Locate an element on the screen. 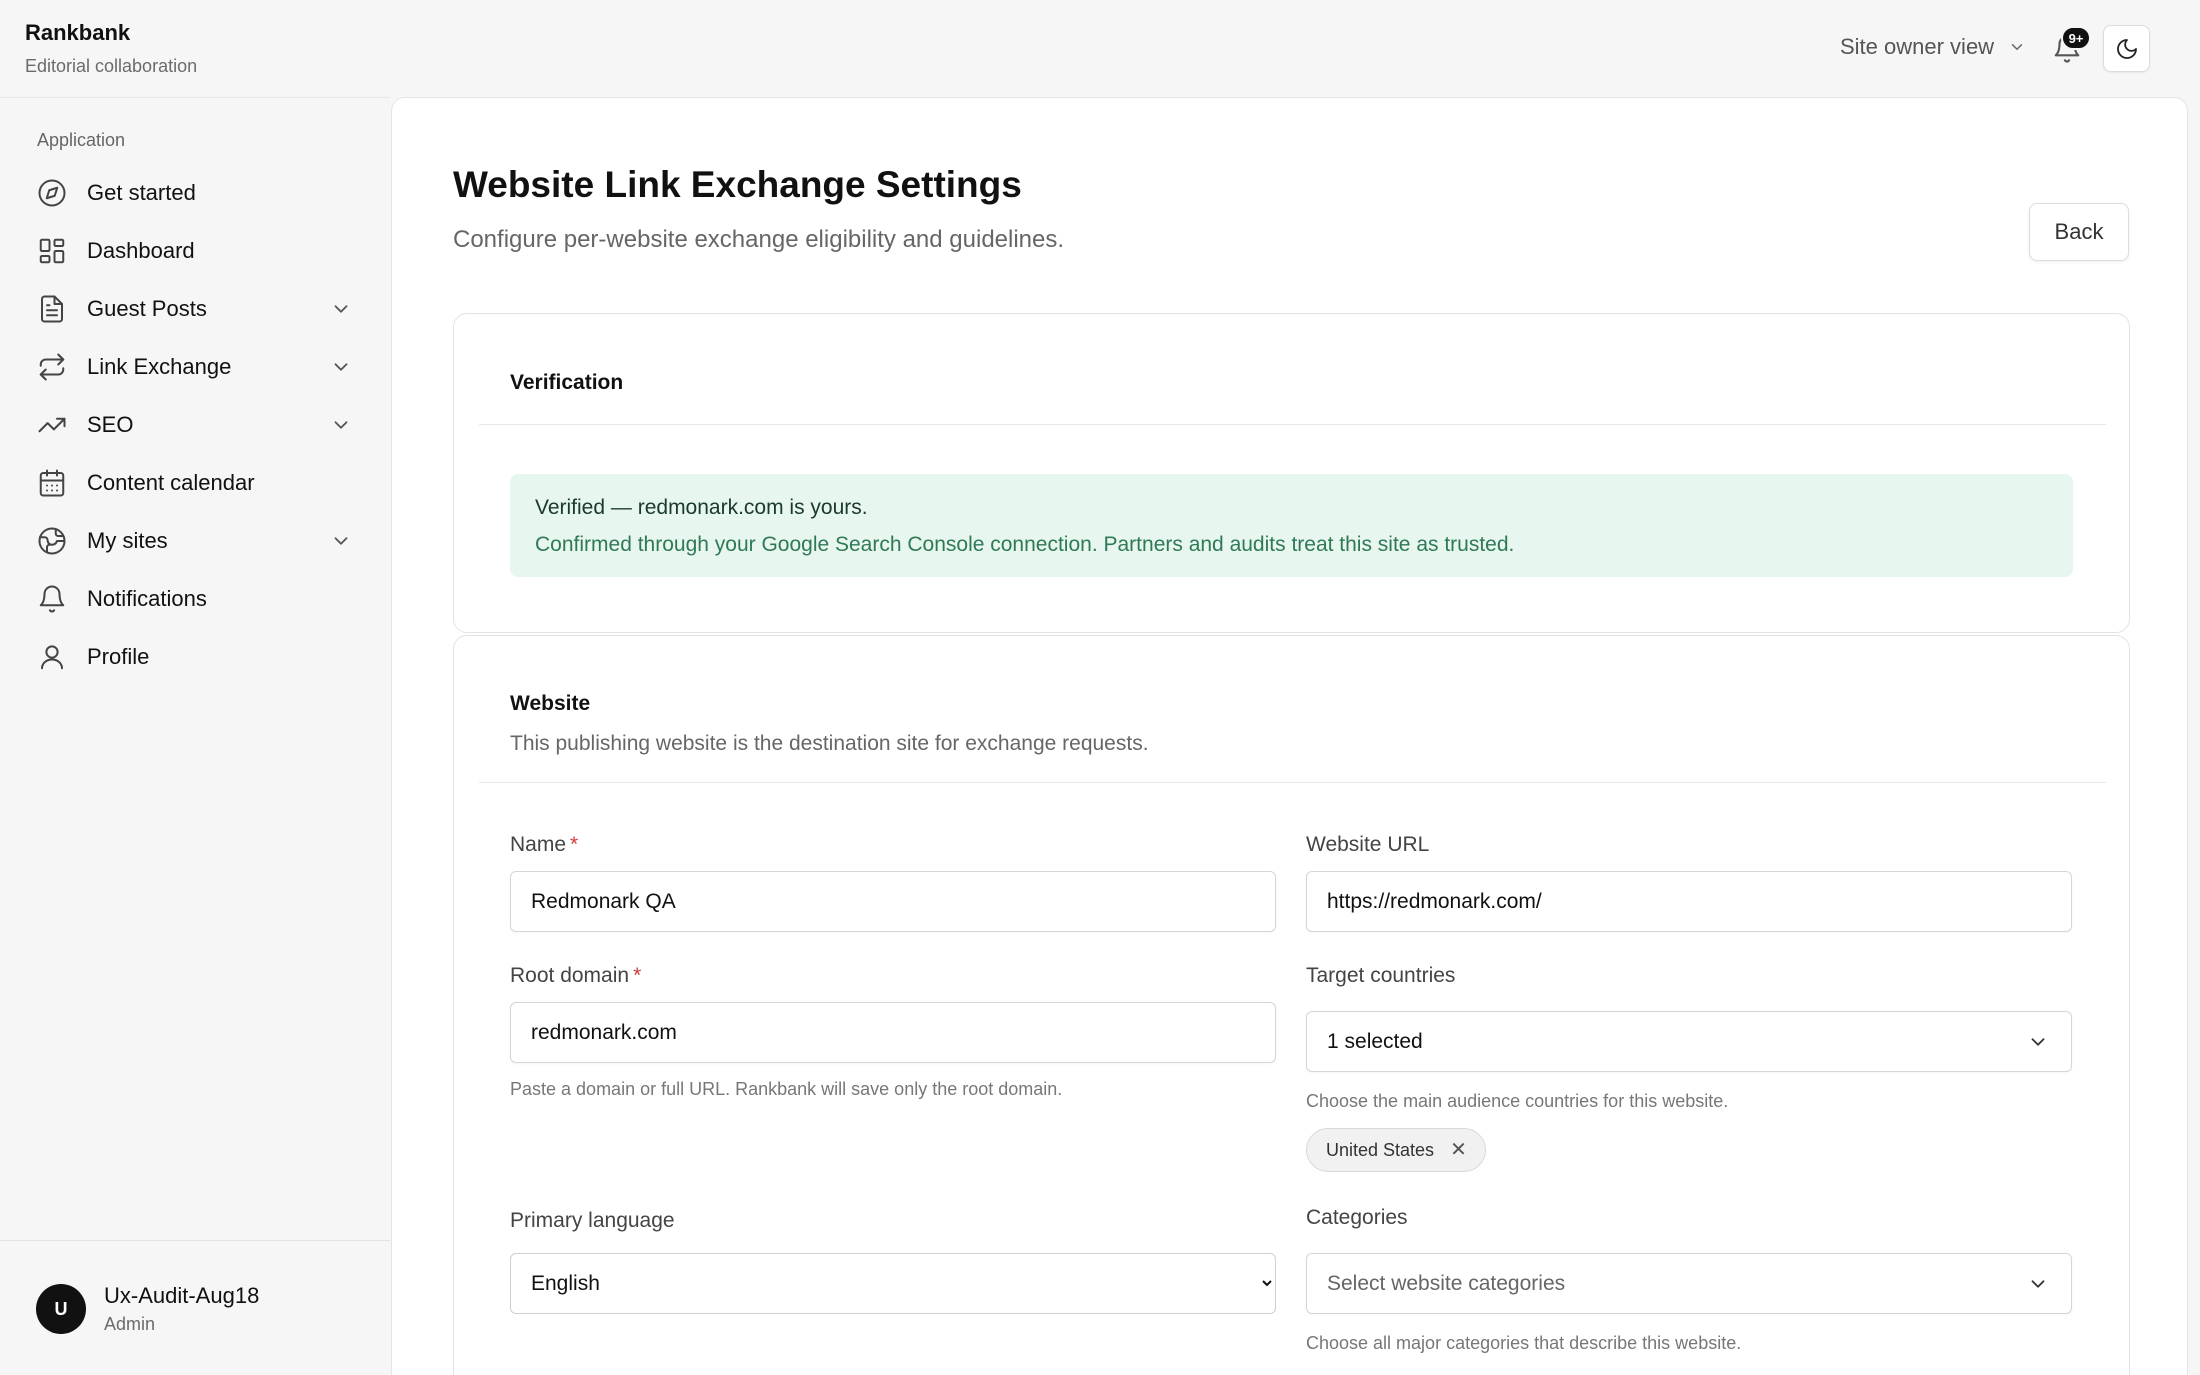 This screenshot has width=2200, height=1375. categories-select: Select website categories is located at coordinates (1689, 1283).